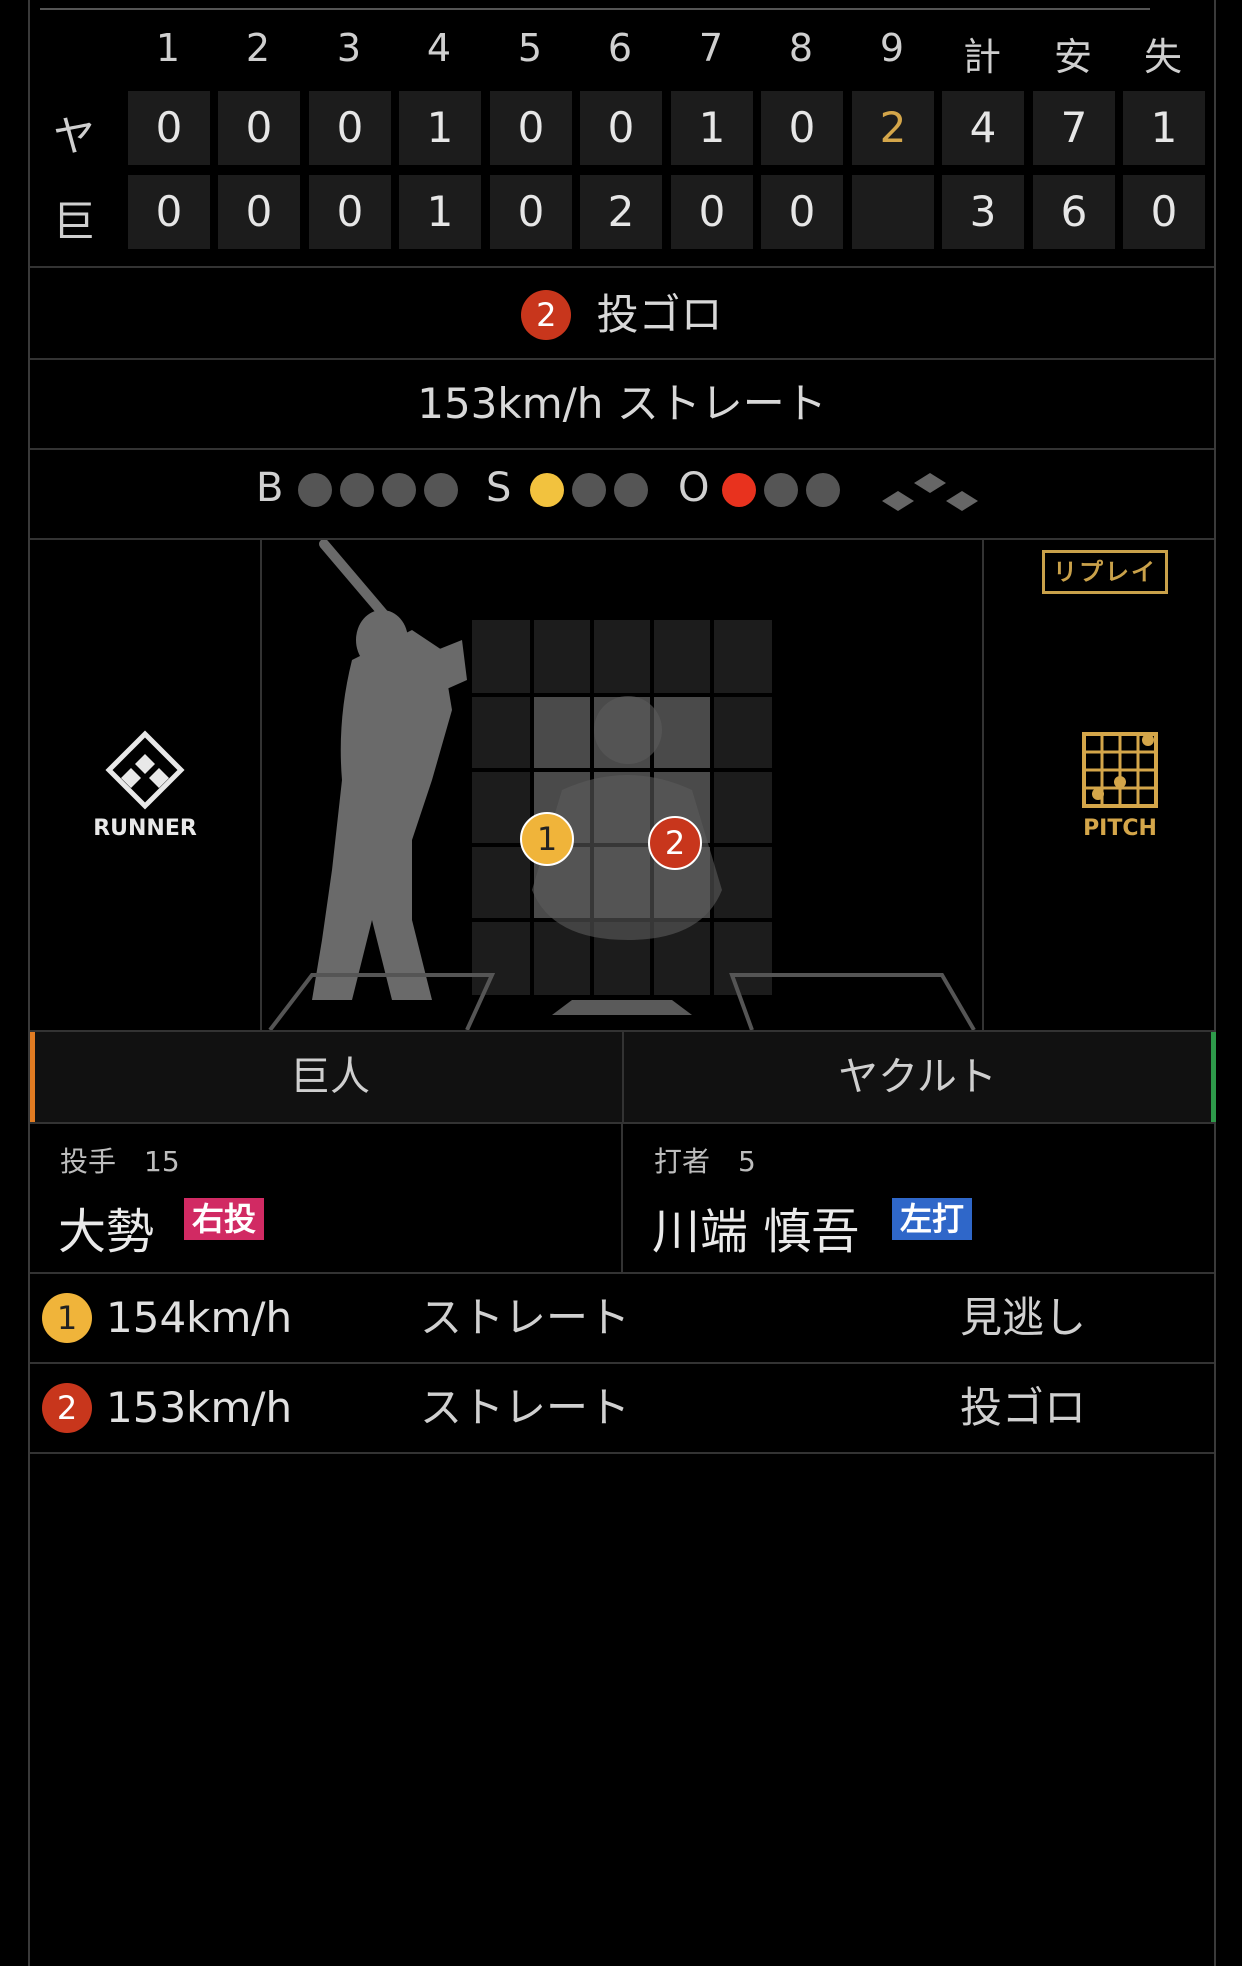 This screenshot has height=1966, width=1242. What do you see at coordinates (530, 48) in the screenshot?
I see `inning-header: 5` at bounding box center [530, 48].